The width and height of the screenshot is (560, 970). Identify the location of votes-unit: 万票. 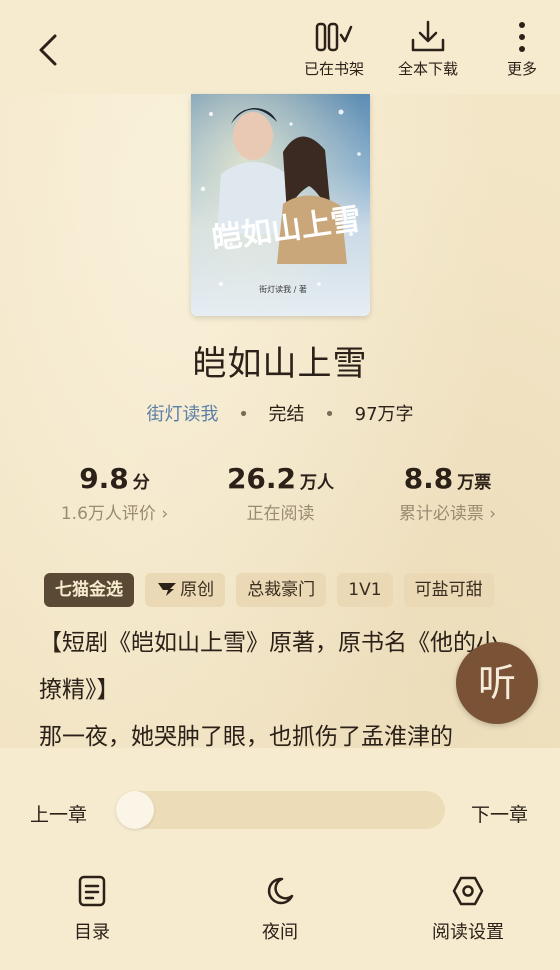
(474, 483).